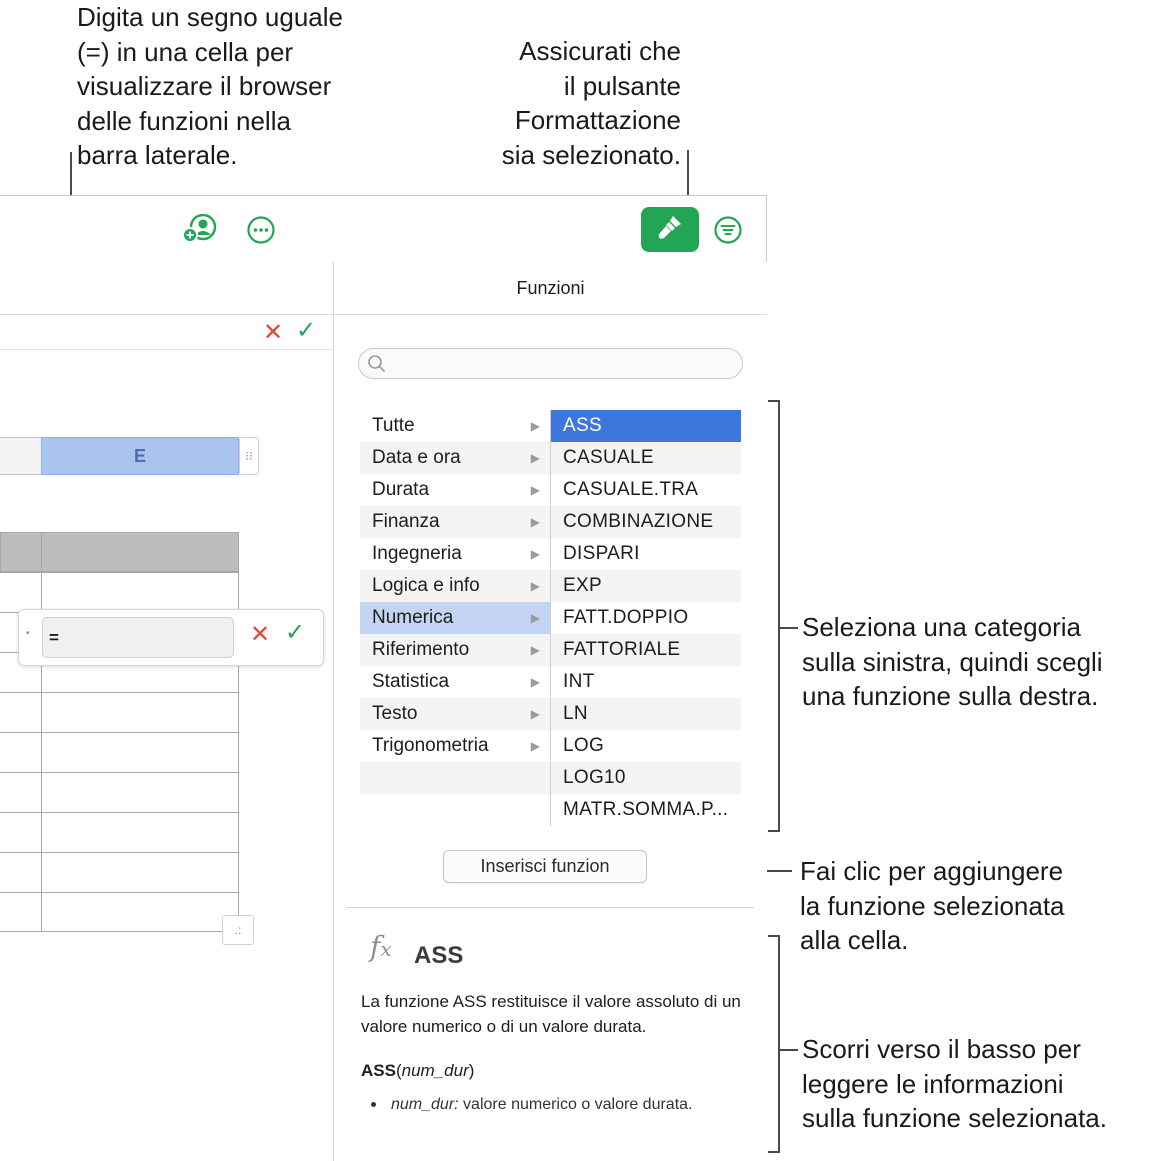 This screenshot has width=1154, height=1161. Describe the element at coordinates (435, 1070) in the screenshot. I see `syntax-arg: num_dur` at that location.